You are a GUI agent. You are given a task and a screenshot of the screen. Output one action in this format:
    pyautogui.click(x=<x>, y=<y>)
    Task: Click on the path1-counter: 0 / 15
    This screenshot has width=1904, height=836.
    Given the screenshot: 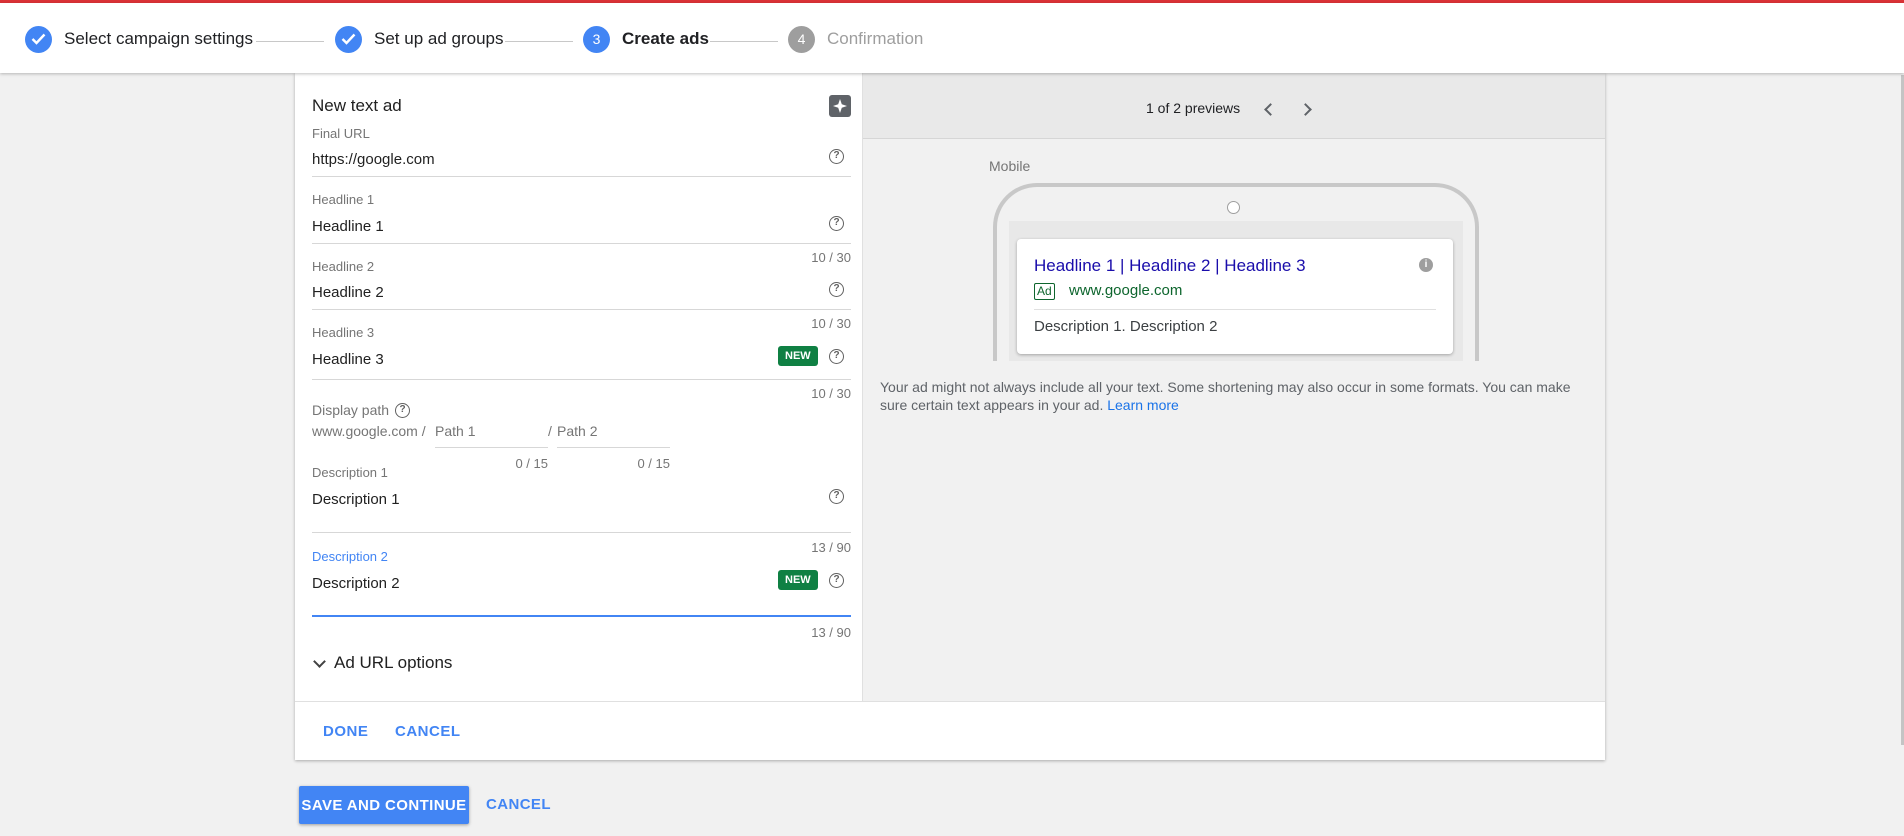 What is the action you would take?
    pyautogui.click(x=531, y=463)
    